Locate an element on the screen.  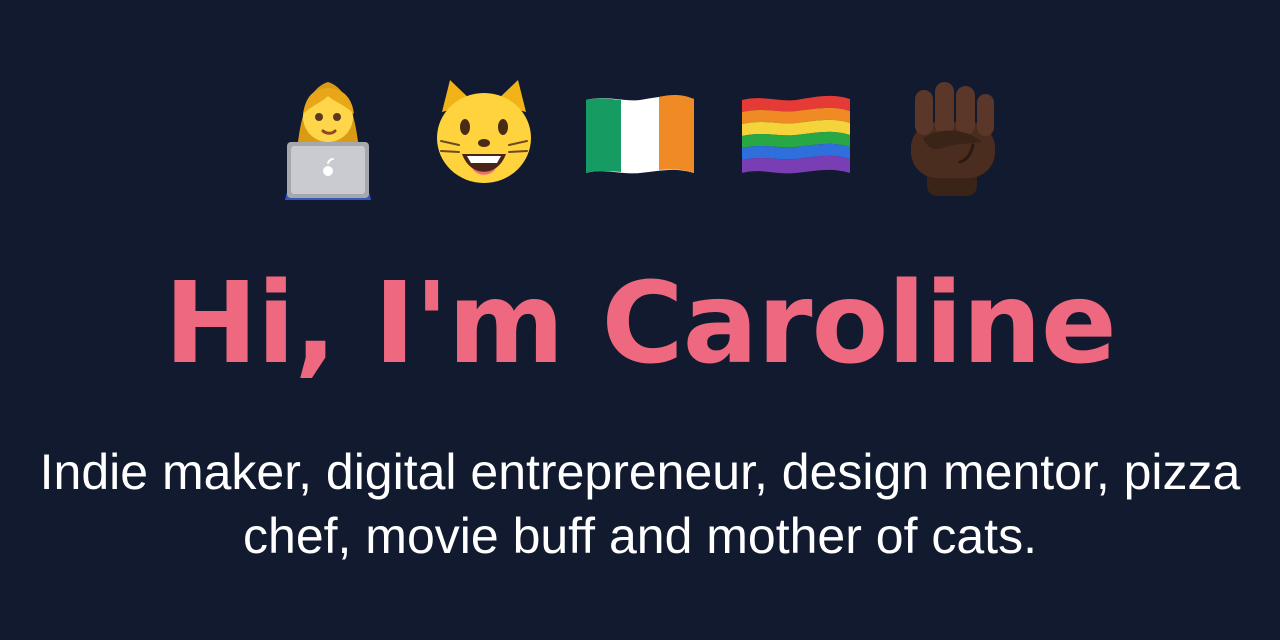
grinning-cat-icon is located at coordinates (484, 136).